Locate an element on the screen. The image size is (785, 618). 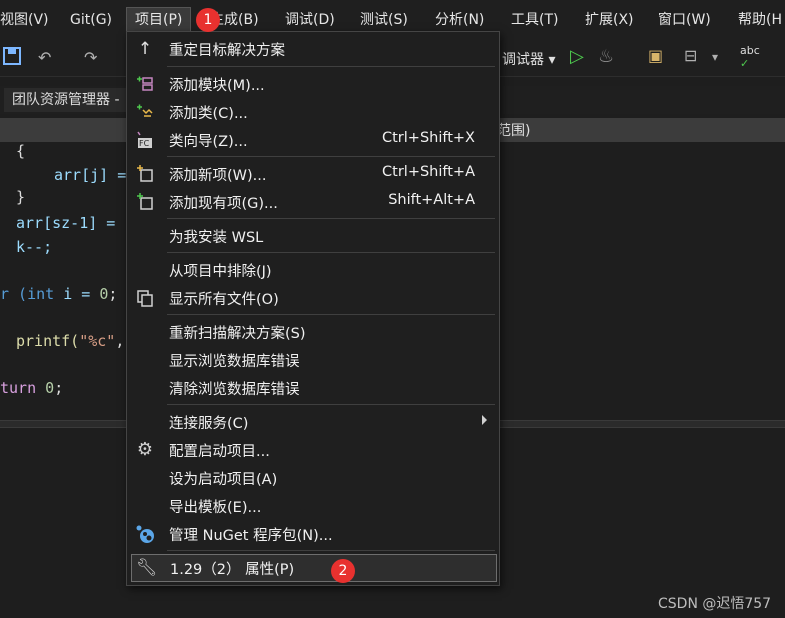
redo-icon: ↷ is located at coordinates (90, 57).